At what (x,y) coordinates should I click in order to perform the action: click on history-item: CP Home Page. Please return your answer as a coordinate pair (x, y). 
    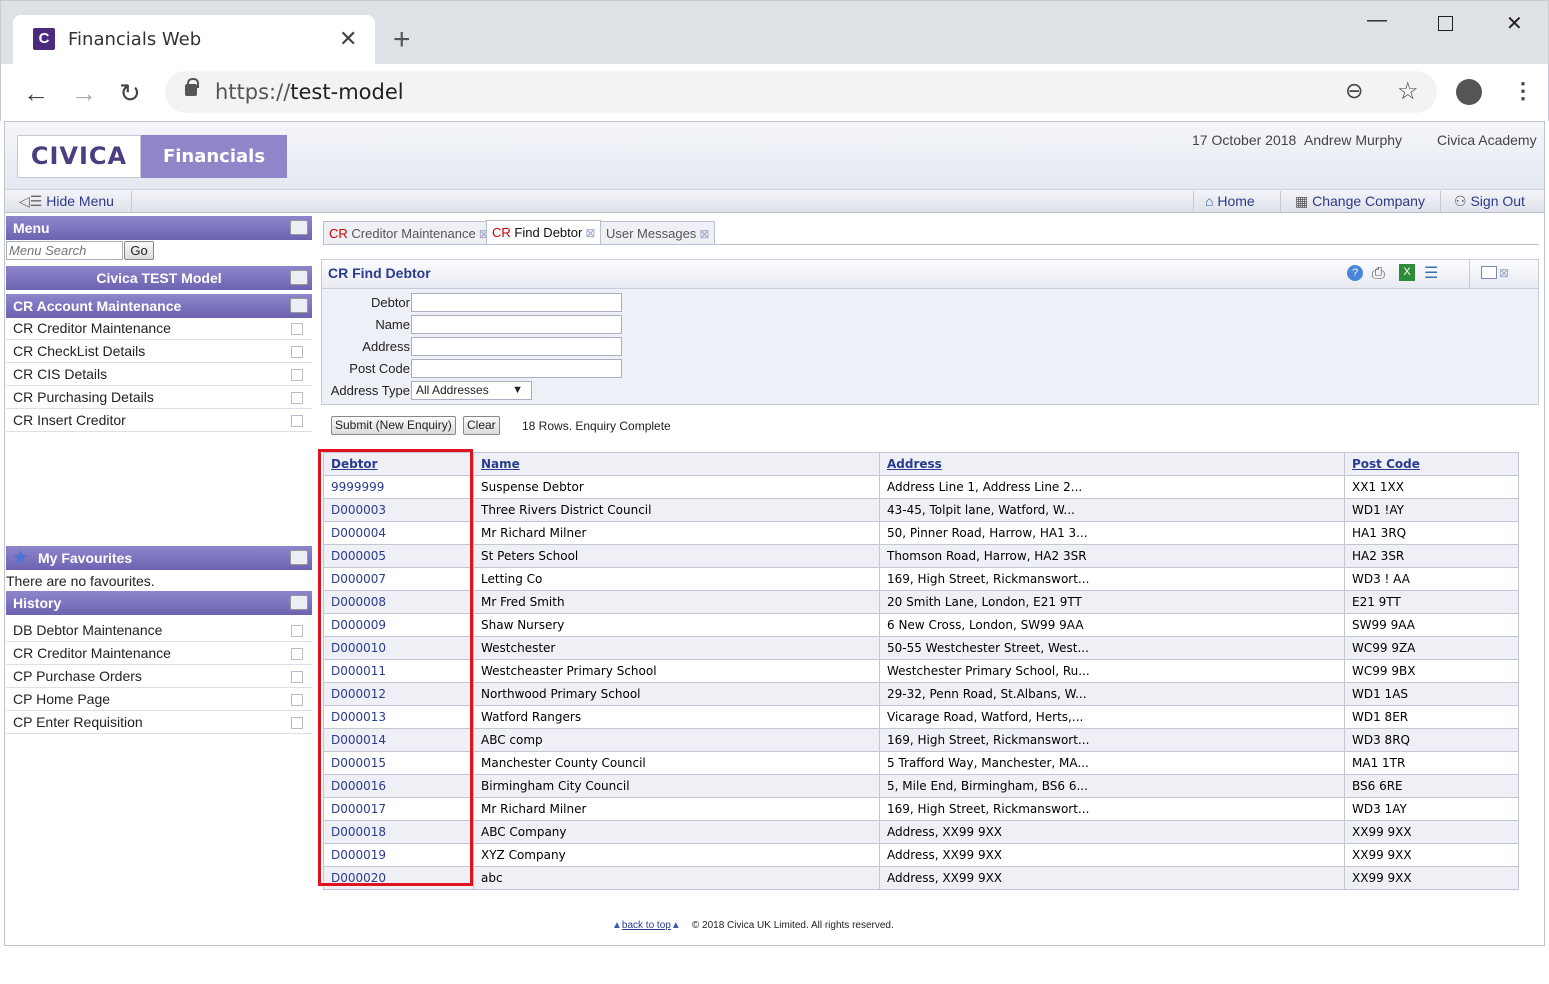
    Looking at the image, I should click on (159, 699).